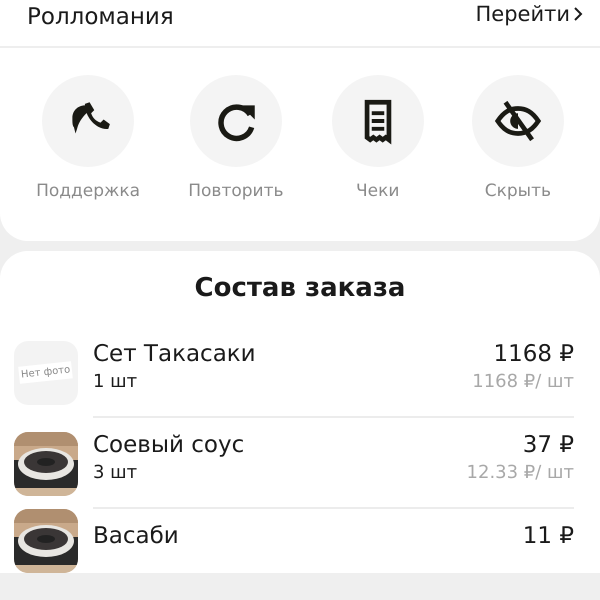  What do you see at coordinates (115, 381) in the screenshot?
I see `item-quantity: 1 шт` at bounding box center [115, 381].